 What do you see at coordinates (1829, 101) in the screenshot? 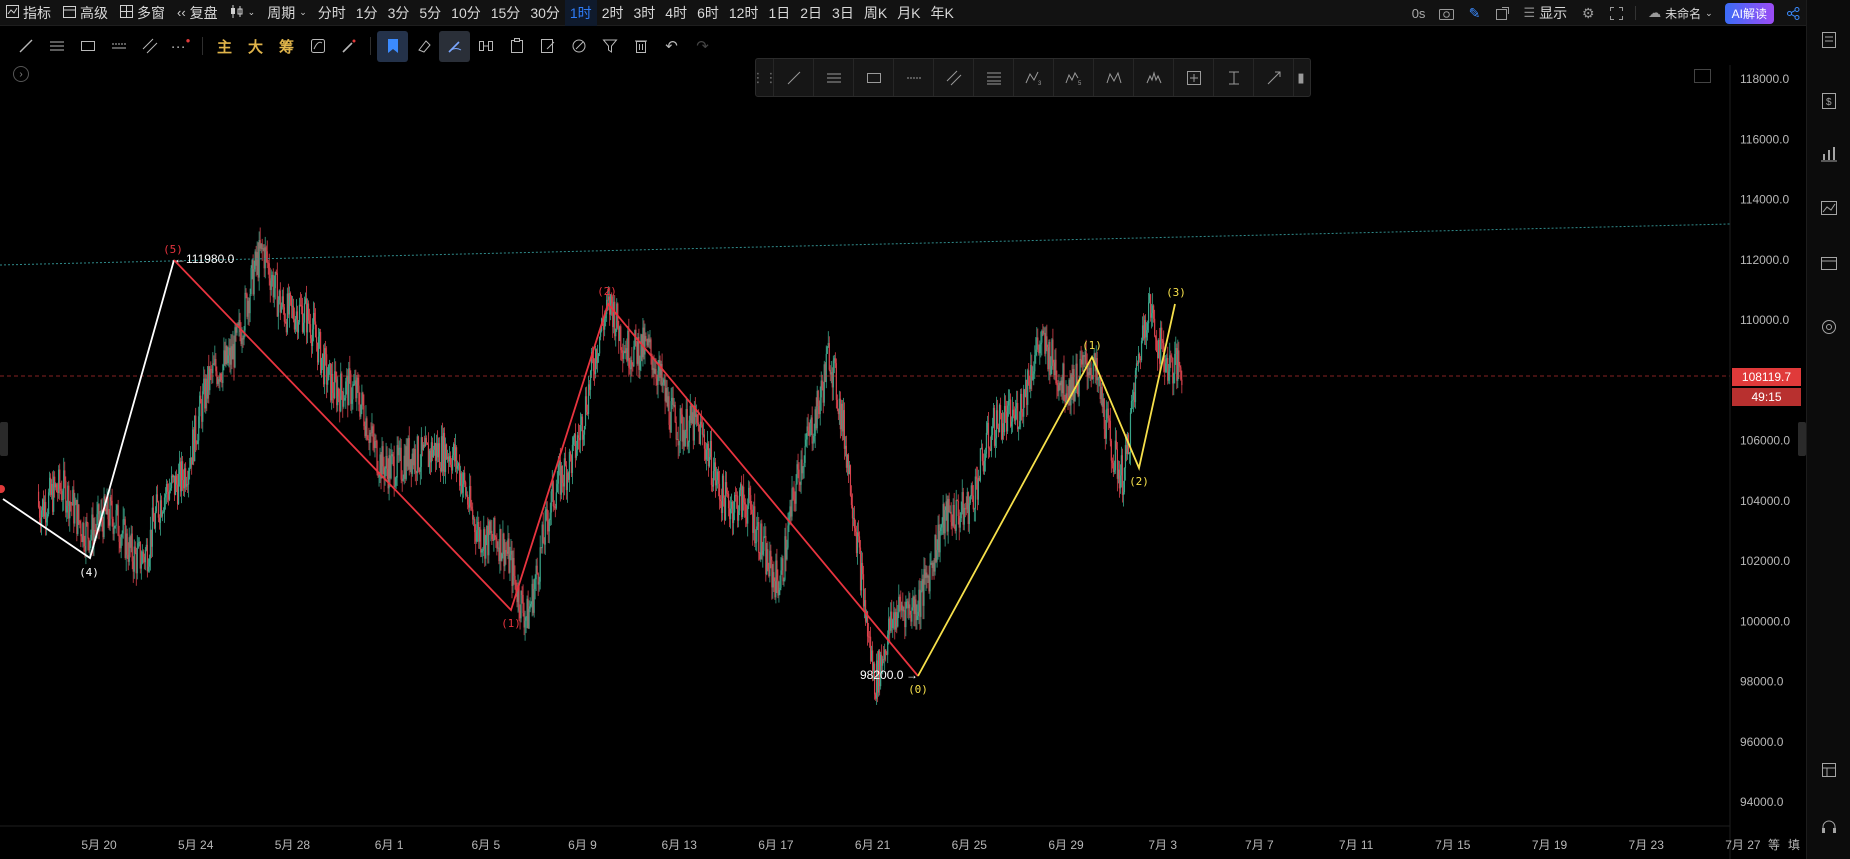
I see `orders-icon: $` at bounding box center [1829, 101].